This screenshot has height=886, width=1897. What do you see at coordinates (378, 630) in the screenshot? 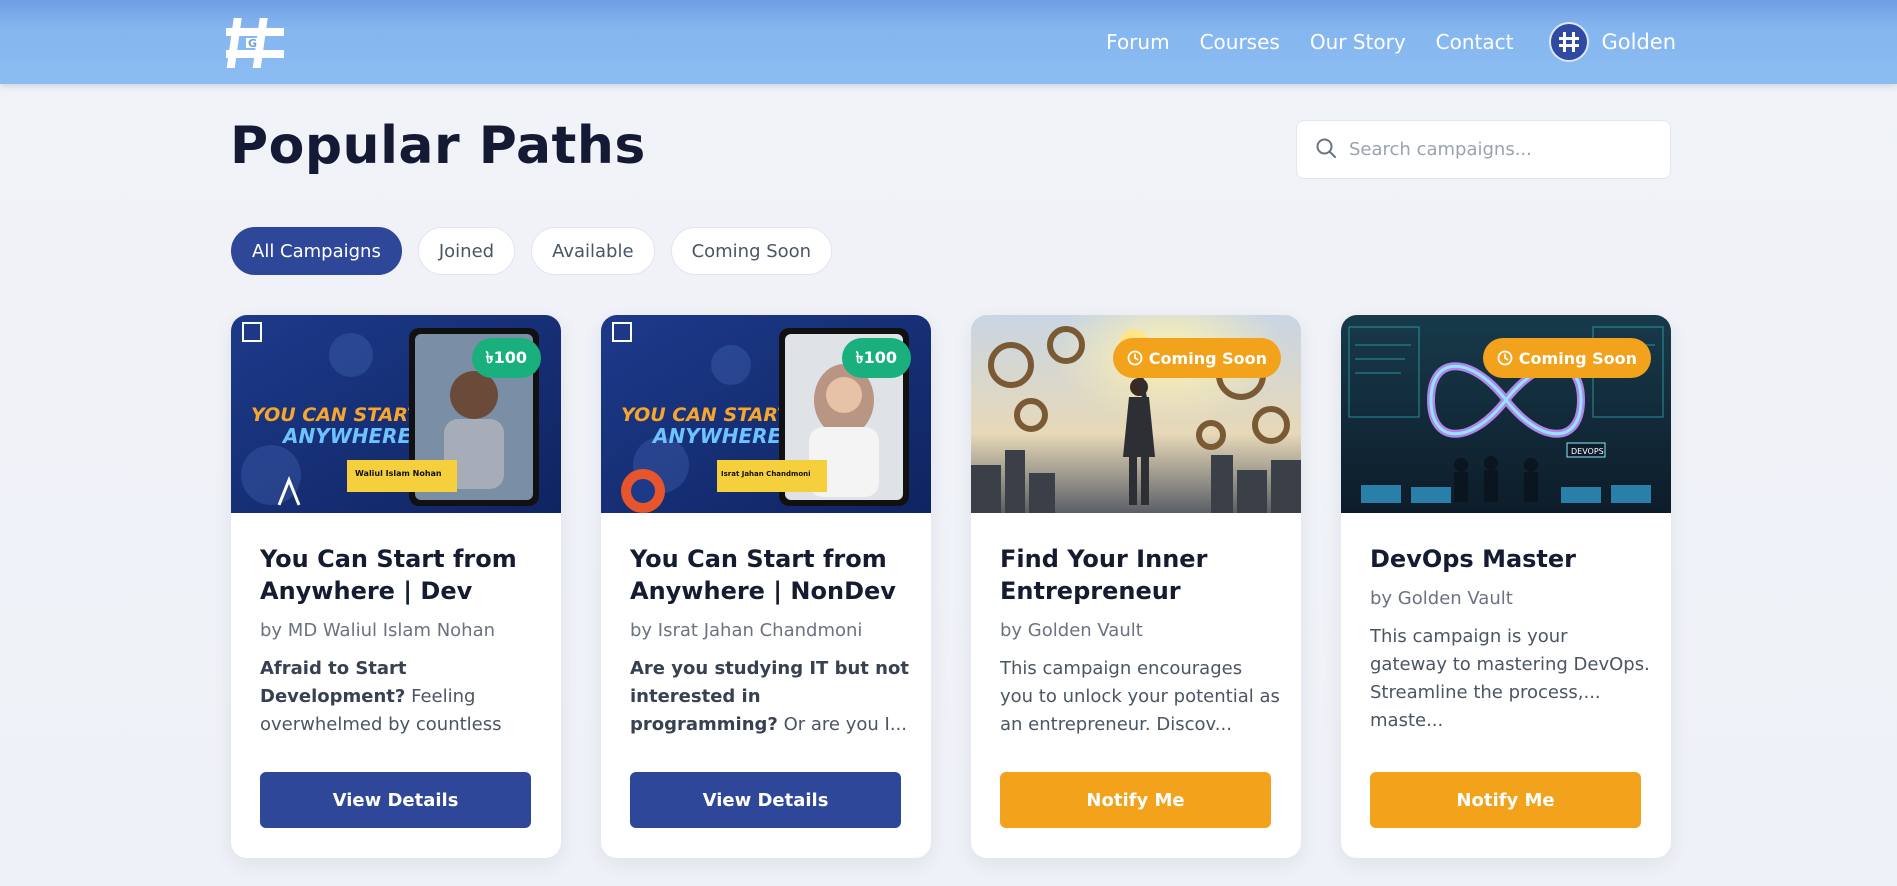
I see `card-author: by MD Waliul Islam Nohan` at bounding box center [378, 630].